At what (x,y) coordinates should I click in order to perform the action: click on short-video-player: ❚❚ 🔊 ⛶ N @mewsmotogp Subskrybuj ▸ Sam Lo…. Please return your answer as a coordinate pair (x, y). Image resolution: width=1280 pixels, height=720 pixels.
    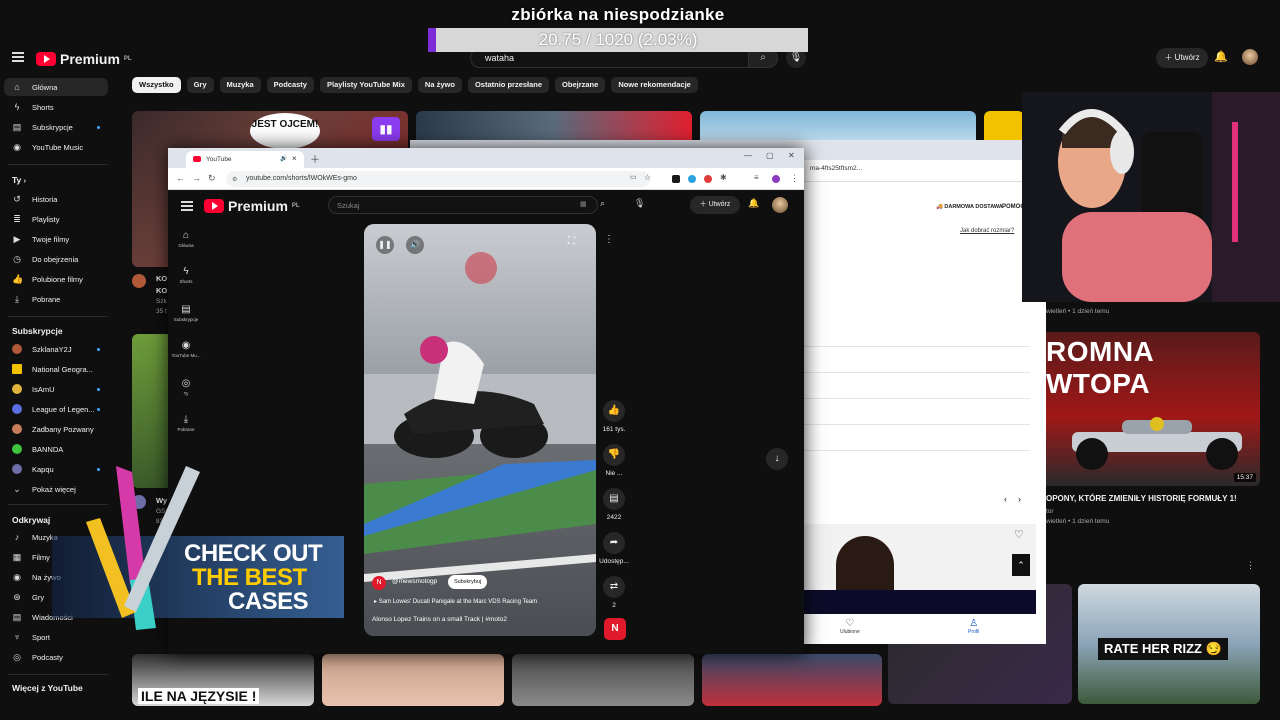
    Looking at the image, I should click on (480, 430).